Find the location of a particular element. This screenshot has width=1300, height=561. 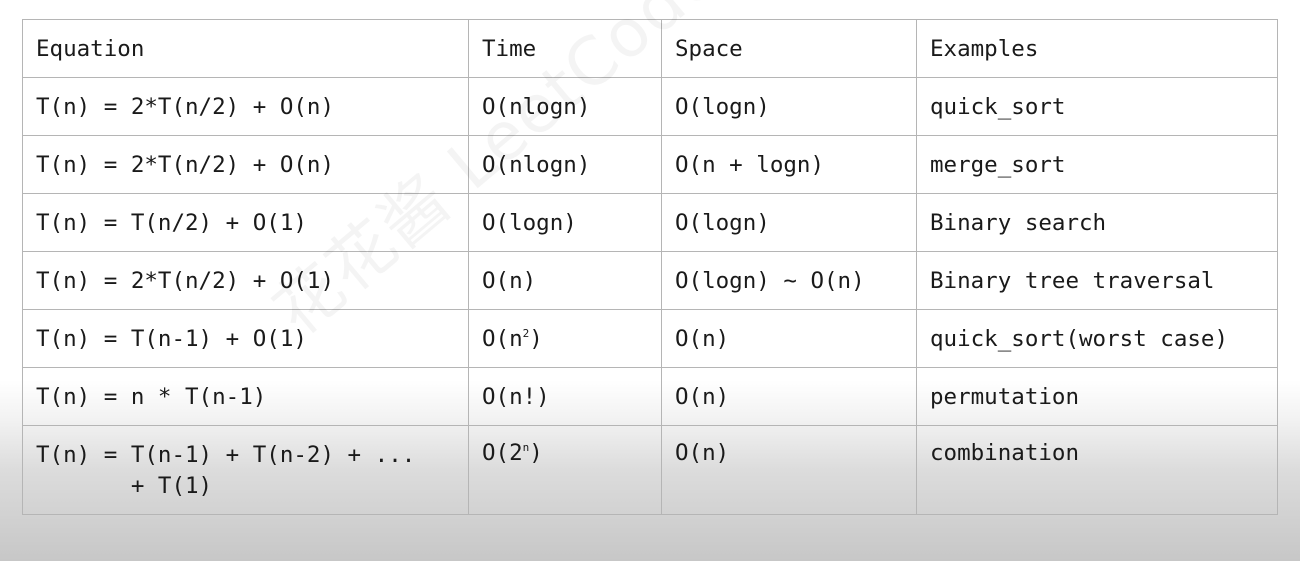

header-equation: Equation is located at coordinates (245, 48).